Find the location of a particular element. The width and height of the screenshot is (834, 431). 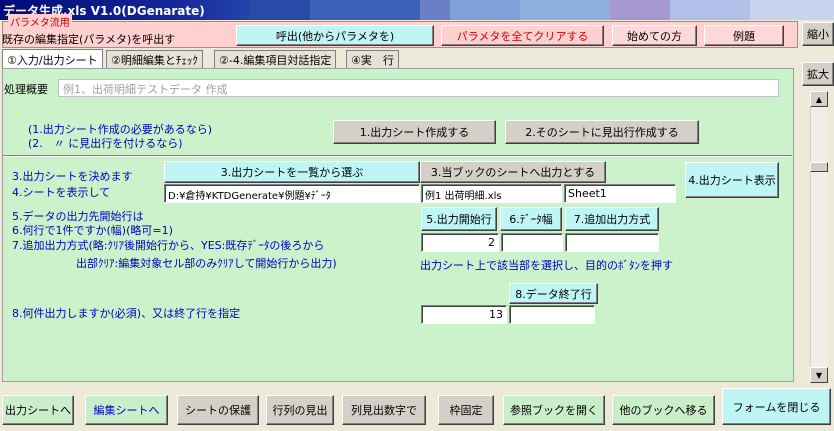

param-description: 既存の編集指定(パラメタ)を呼出す is located at coordinates (89, 39).